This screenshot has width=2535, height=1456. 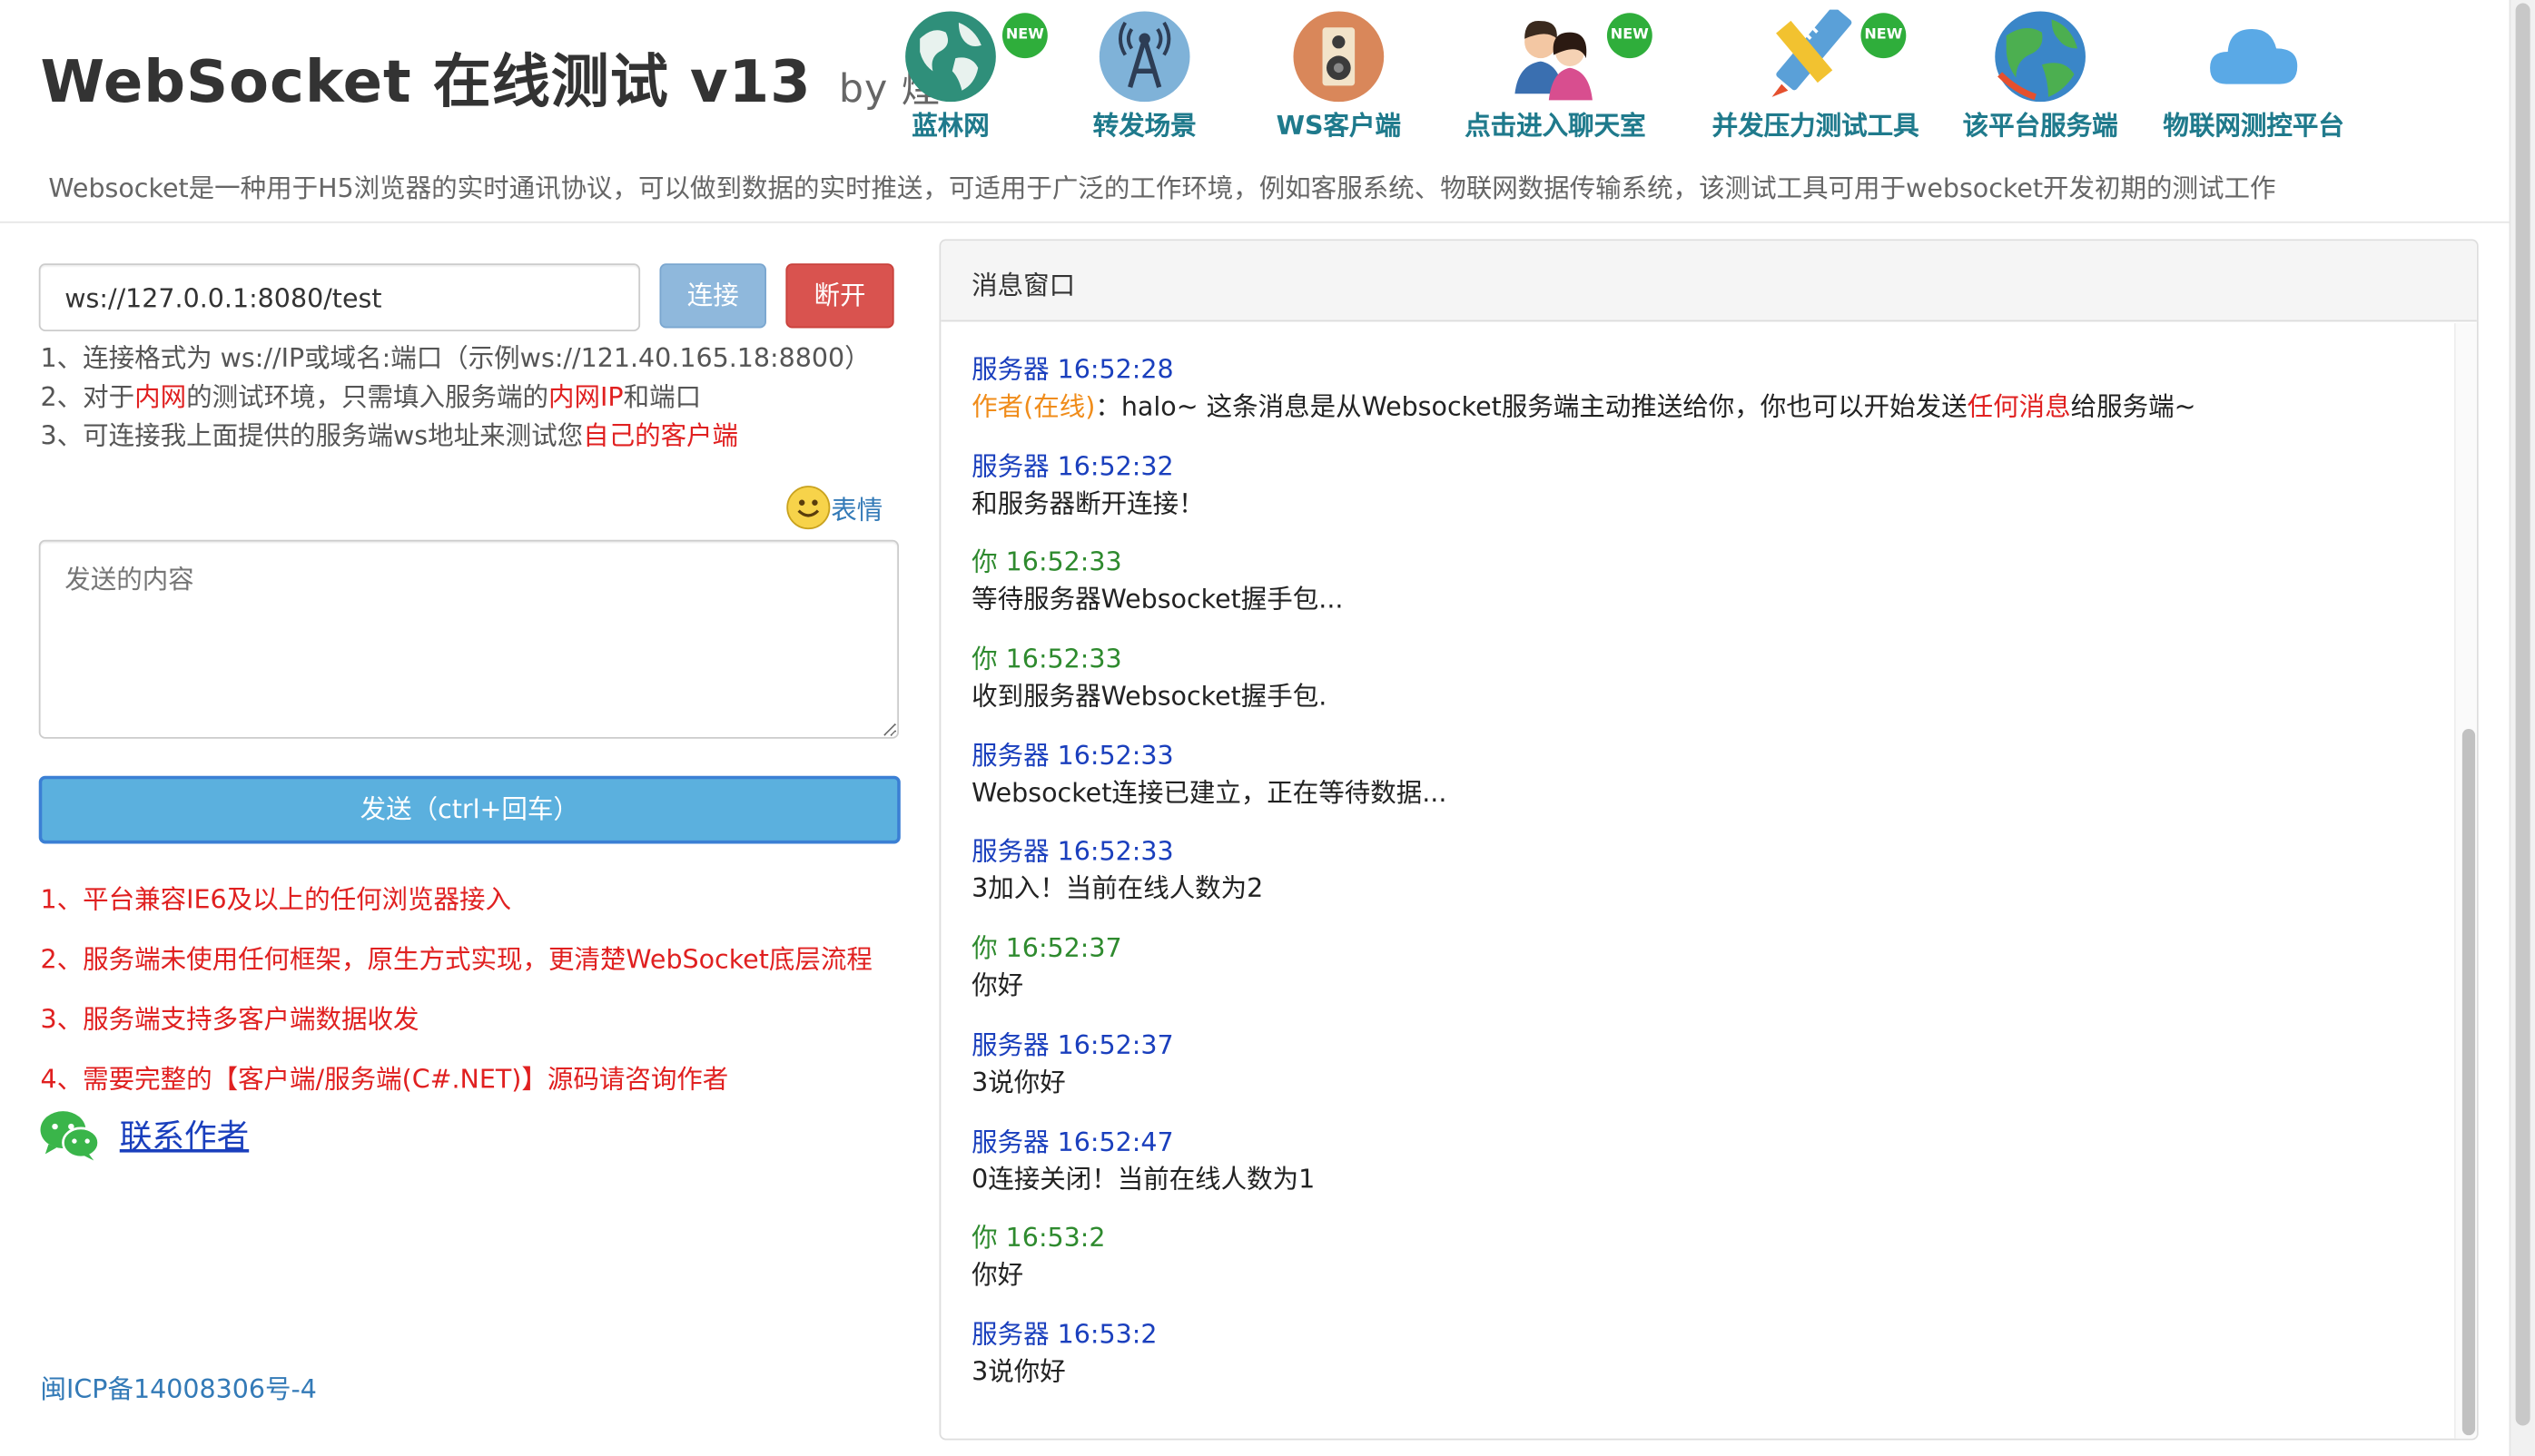 I want to click on message-item: 你 16:52:33 收到服务器Websocket握手包., so click(x=1699, y=690).